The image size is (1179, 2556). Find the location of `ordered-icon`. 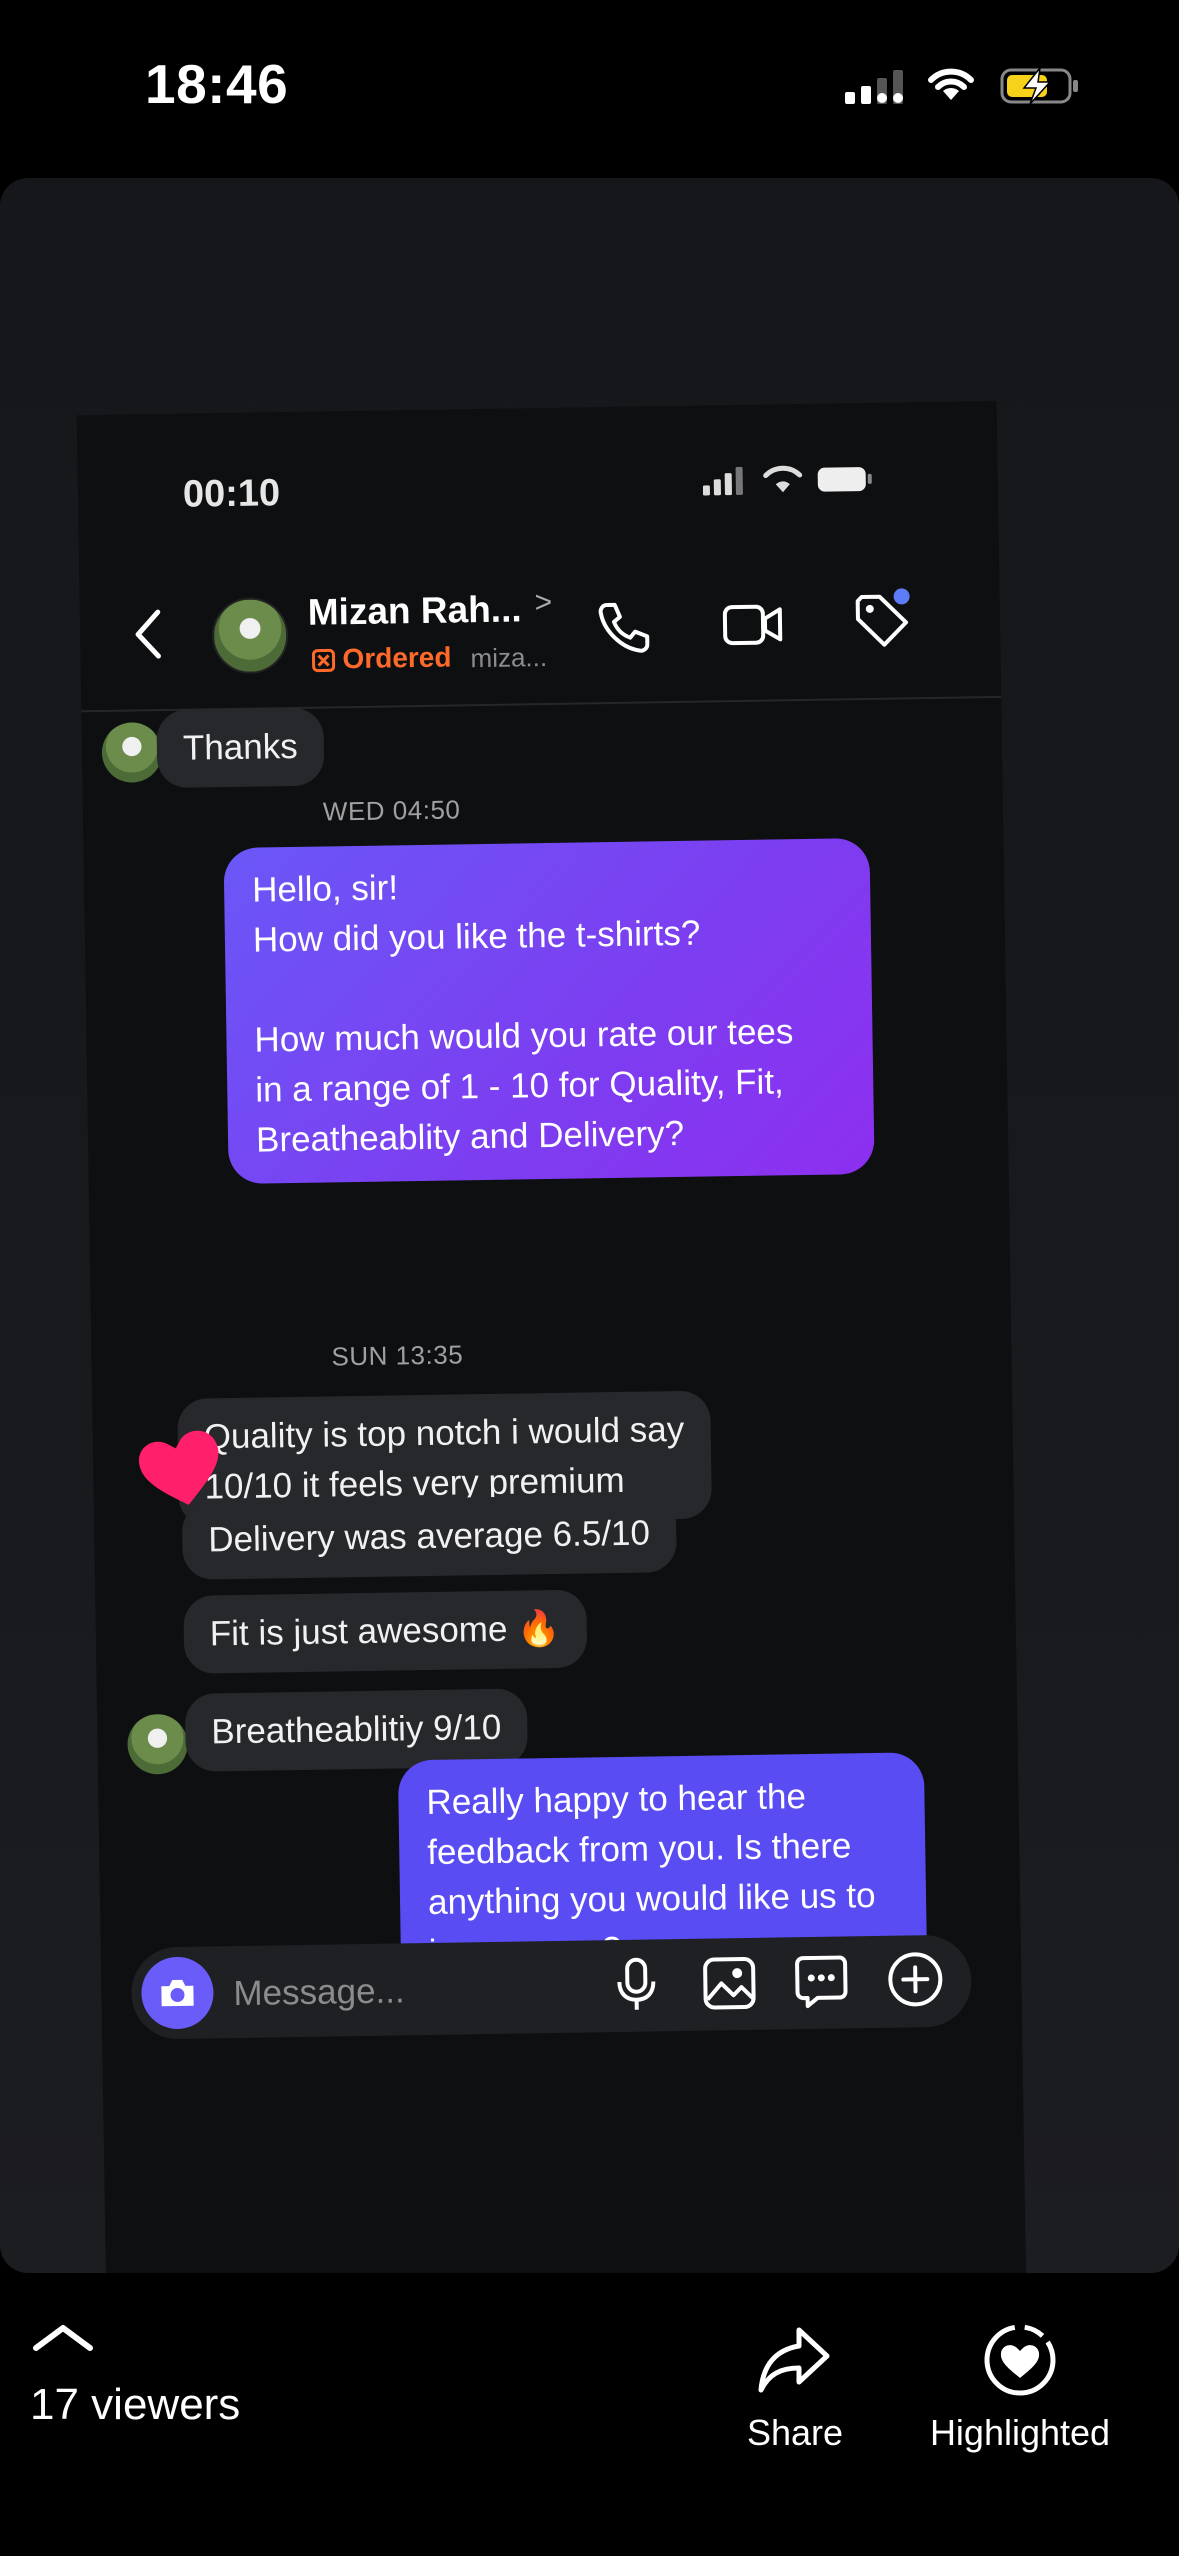

ordered-icon is located at coordinates (323, 663).